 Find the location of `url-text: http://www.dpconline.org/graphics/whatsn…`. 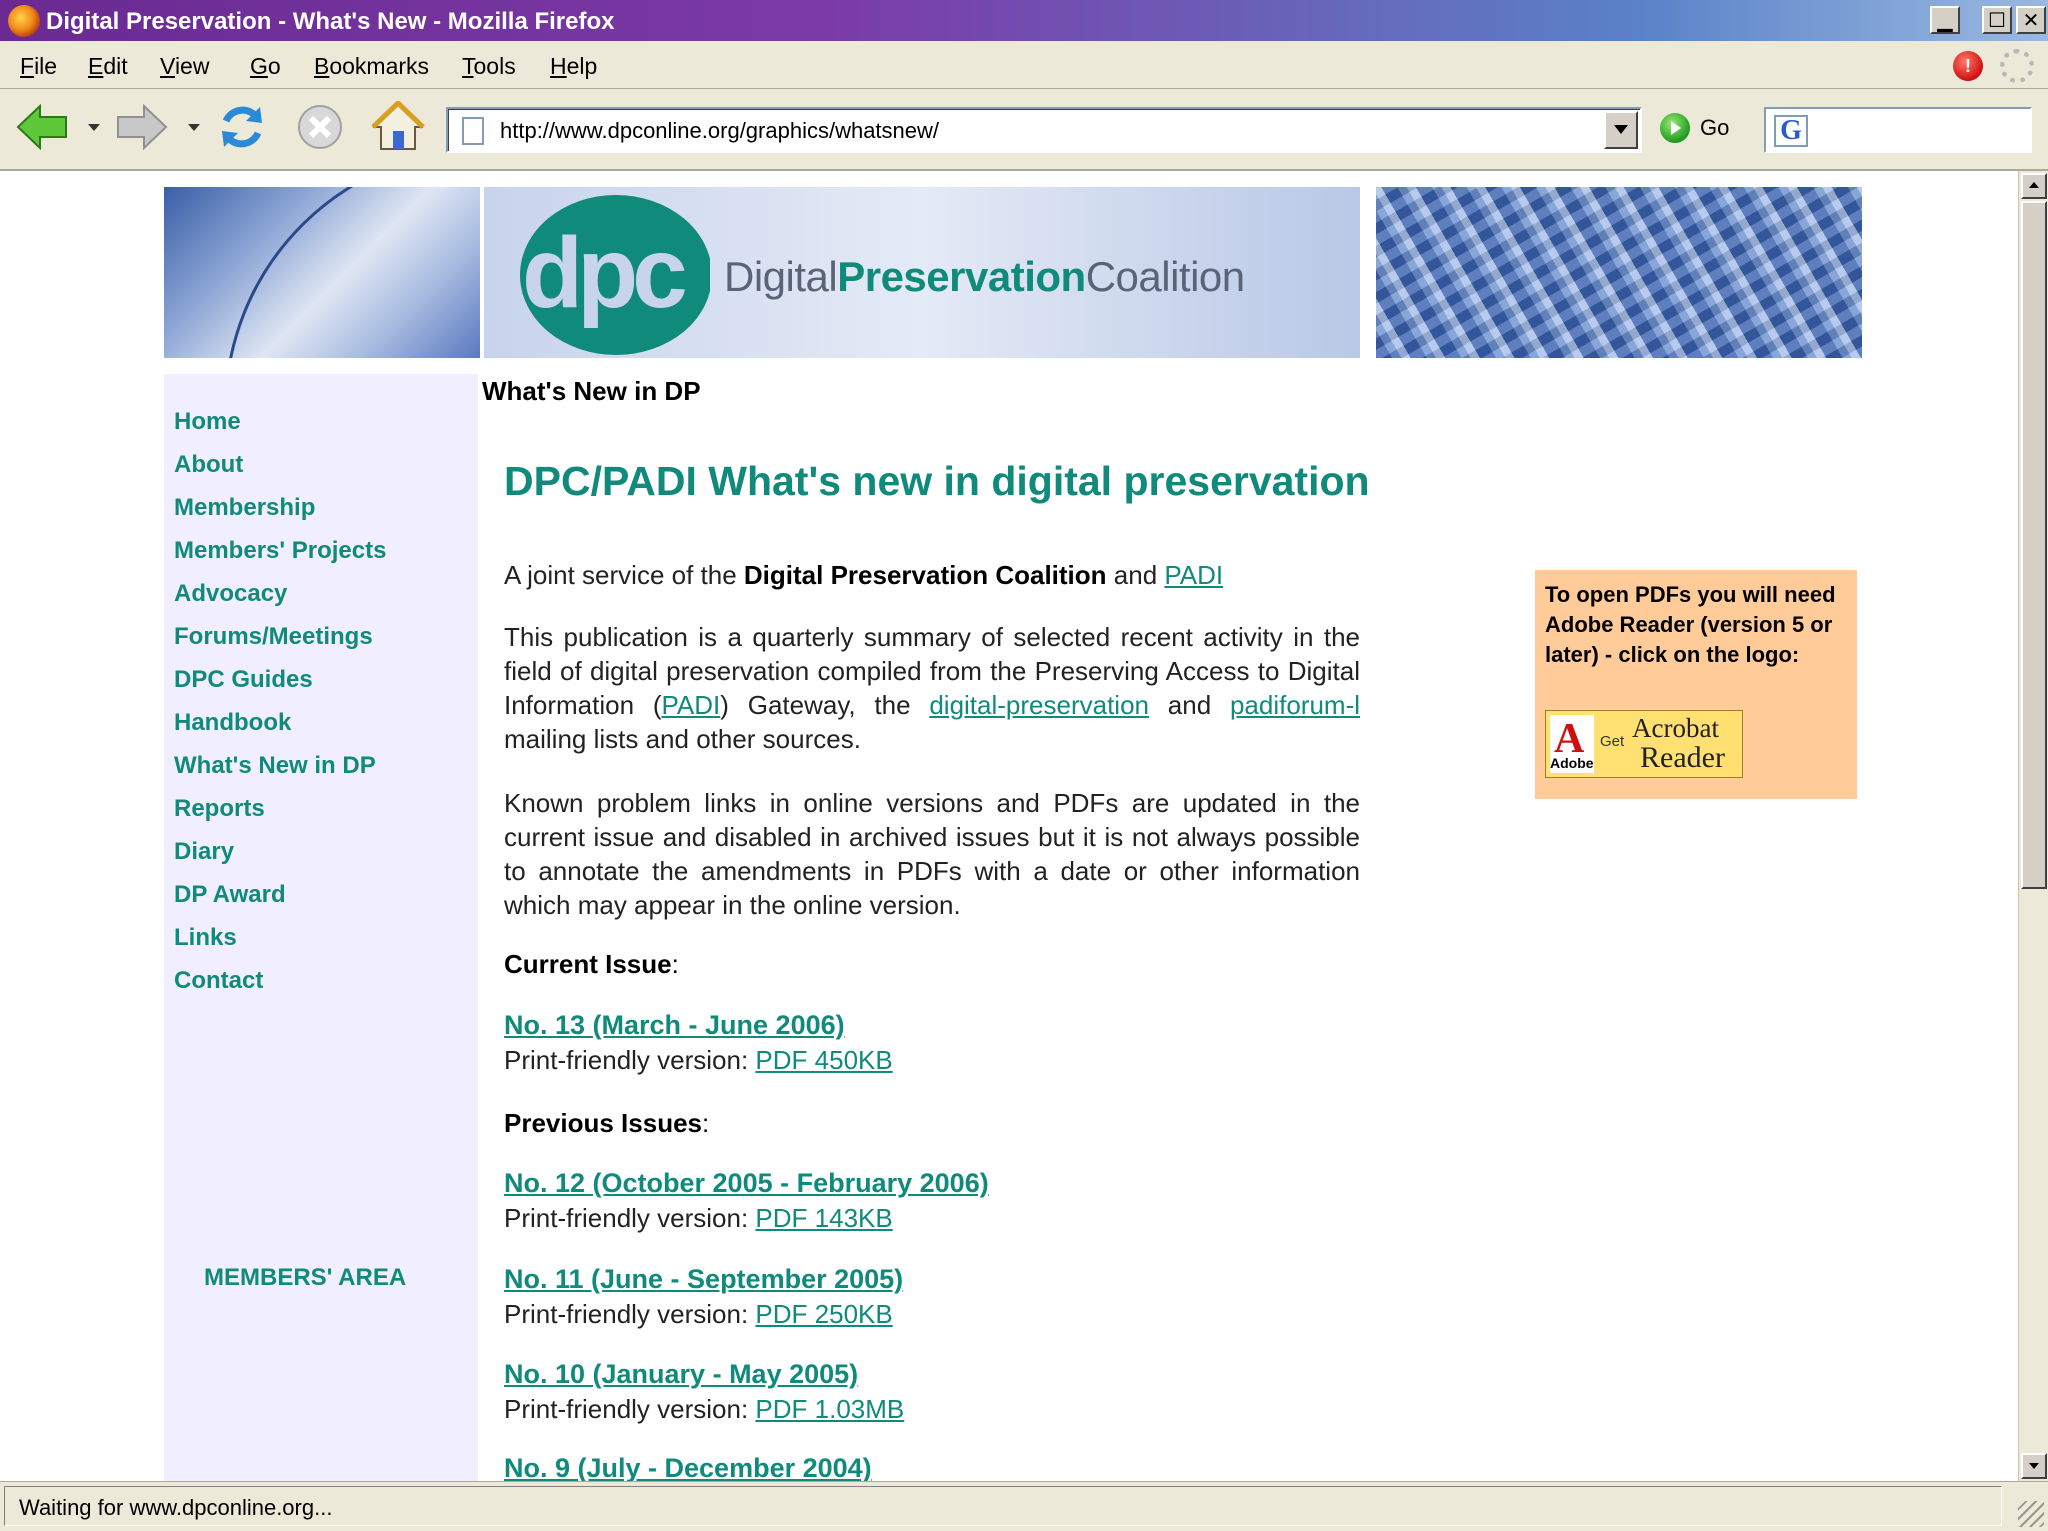

url-text: http://www.dpconline.org/graphics/whatsn… is located at coordinates (719, 131).